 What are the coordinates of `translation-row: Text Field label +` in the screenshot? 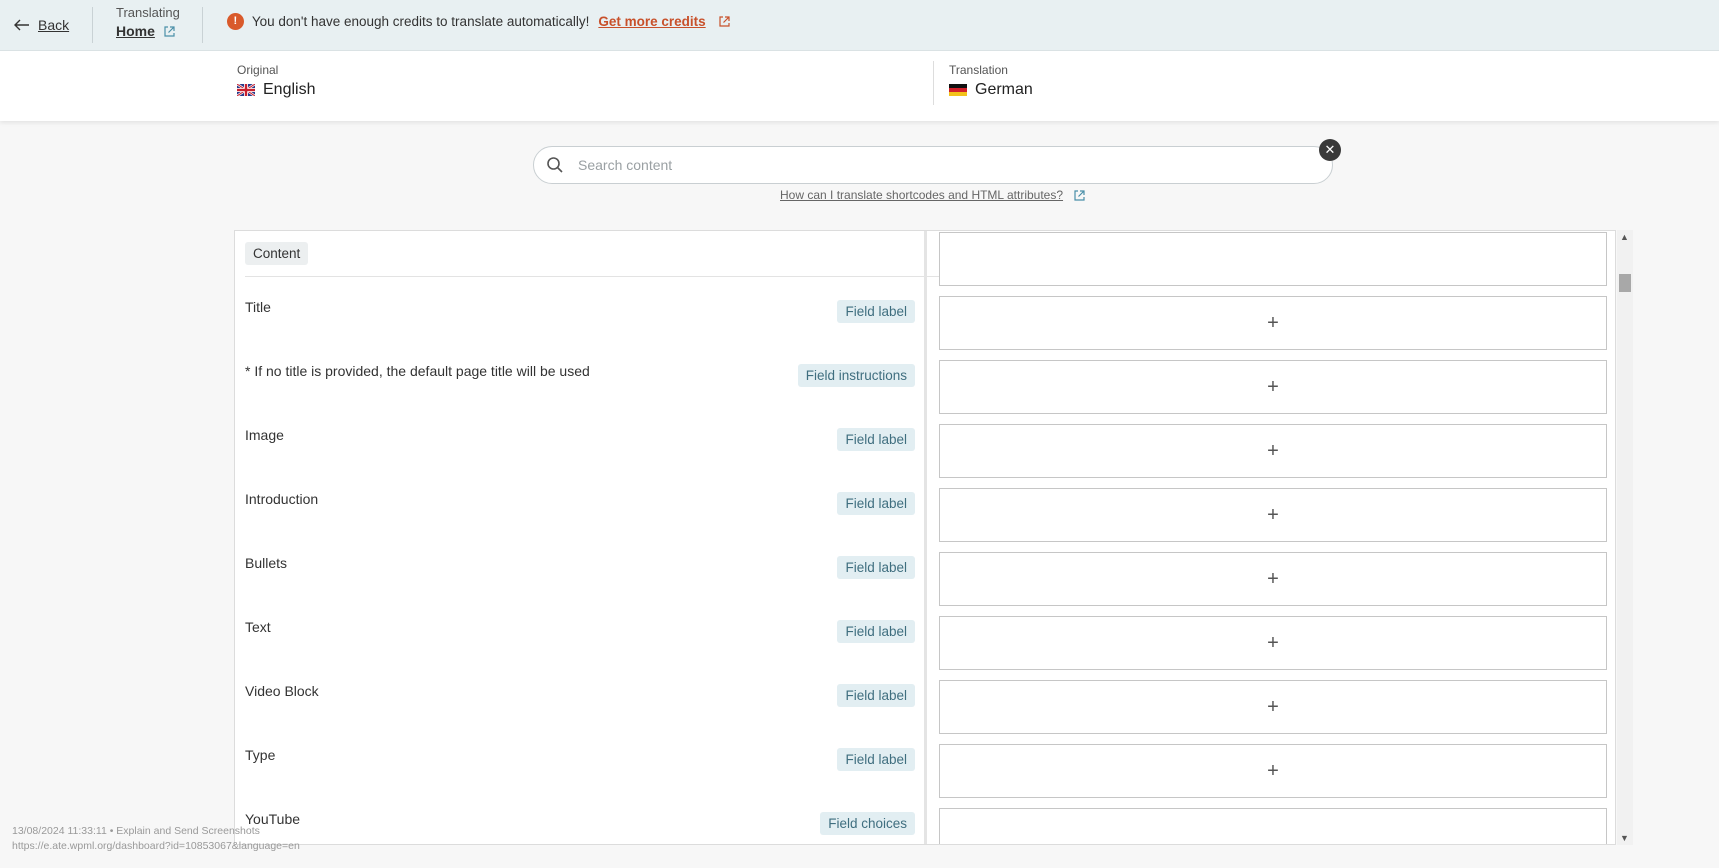 It's located at (925, 643).